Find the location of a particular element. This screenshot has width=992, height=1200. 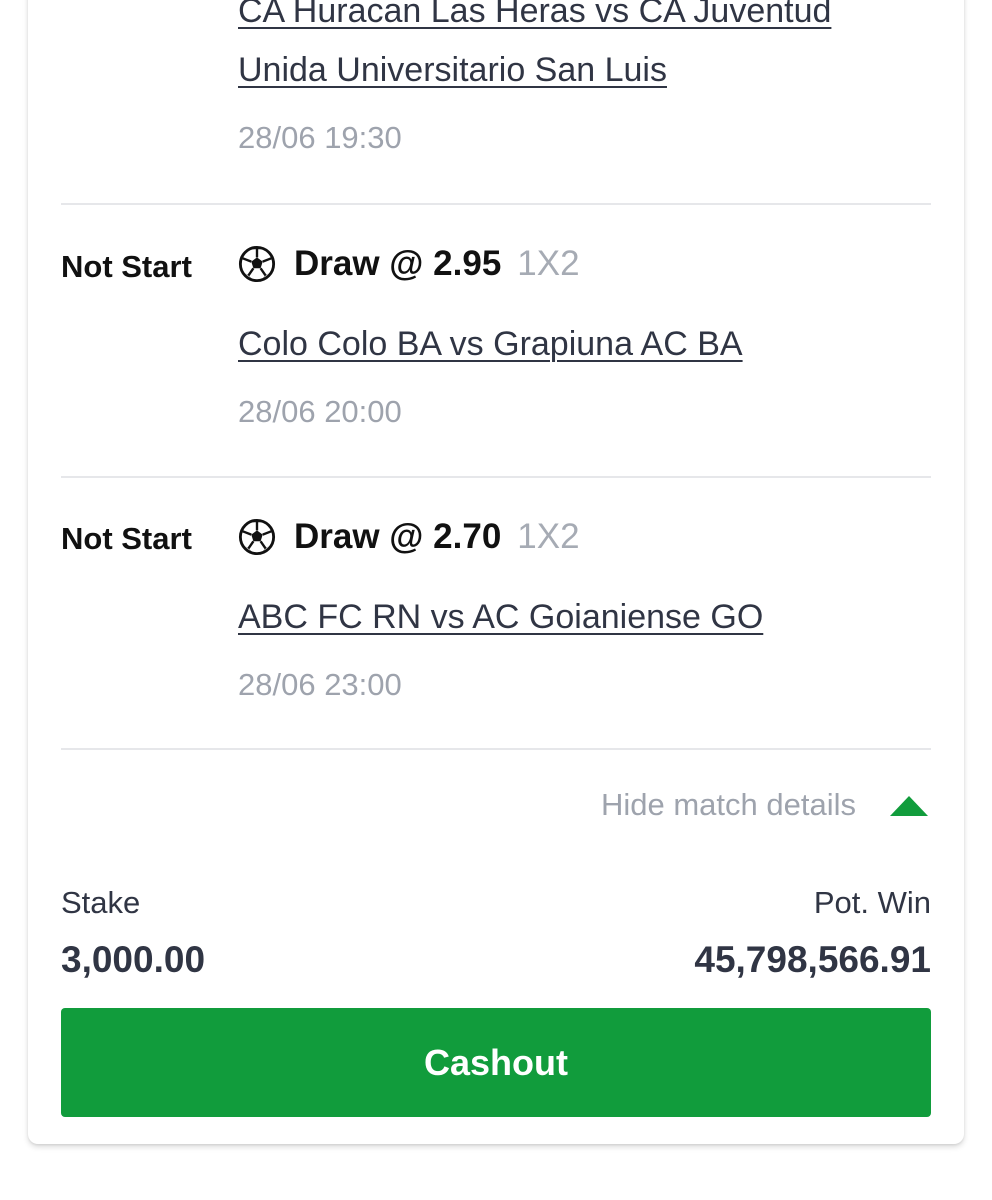

match-link: ABC FC RN vs AC Goianiense GO is located at coordinates (500, 617).